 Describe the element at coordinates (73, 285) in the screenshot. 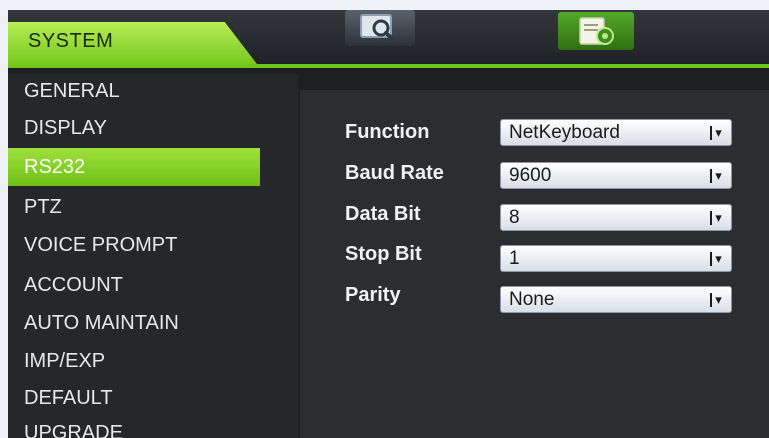

I see `sidebar-item-label: ACCOUNT` at that location.